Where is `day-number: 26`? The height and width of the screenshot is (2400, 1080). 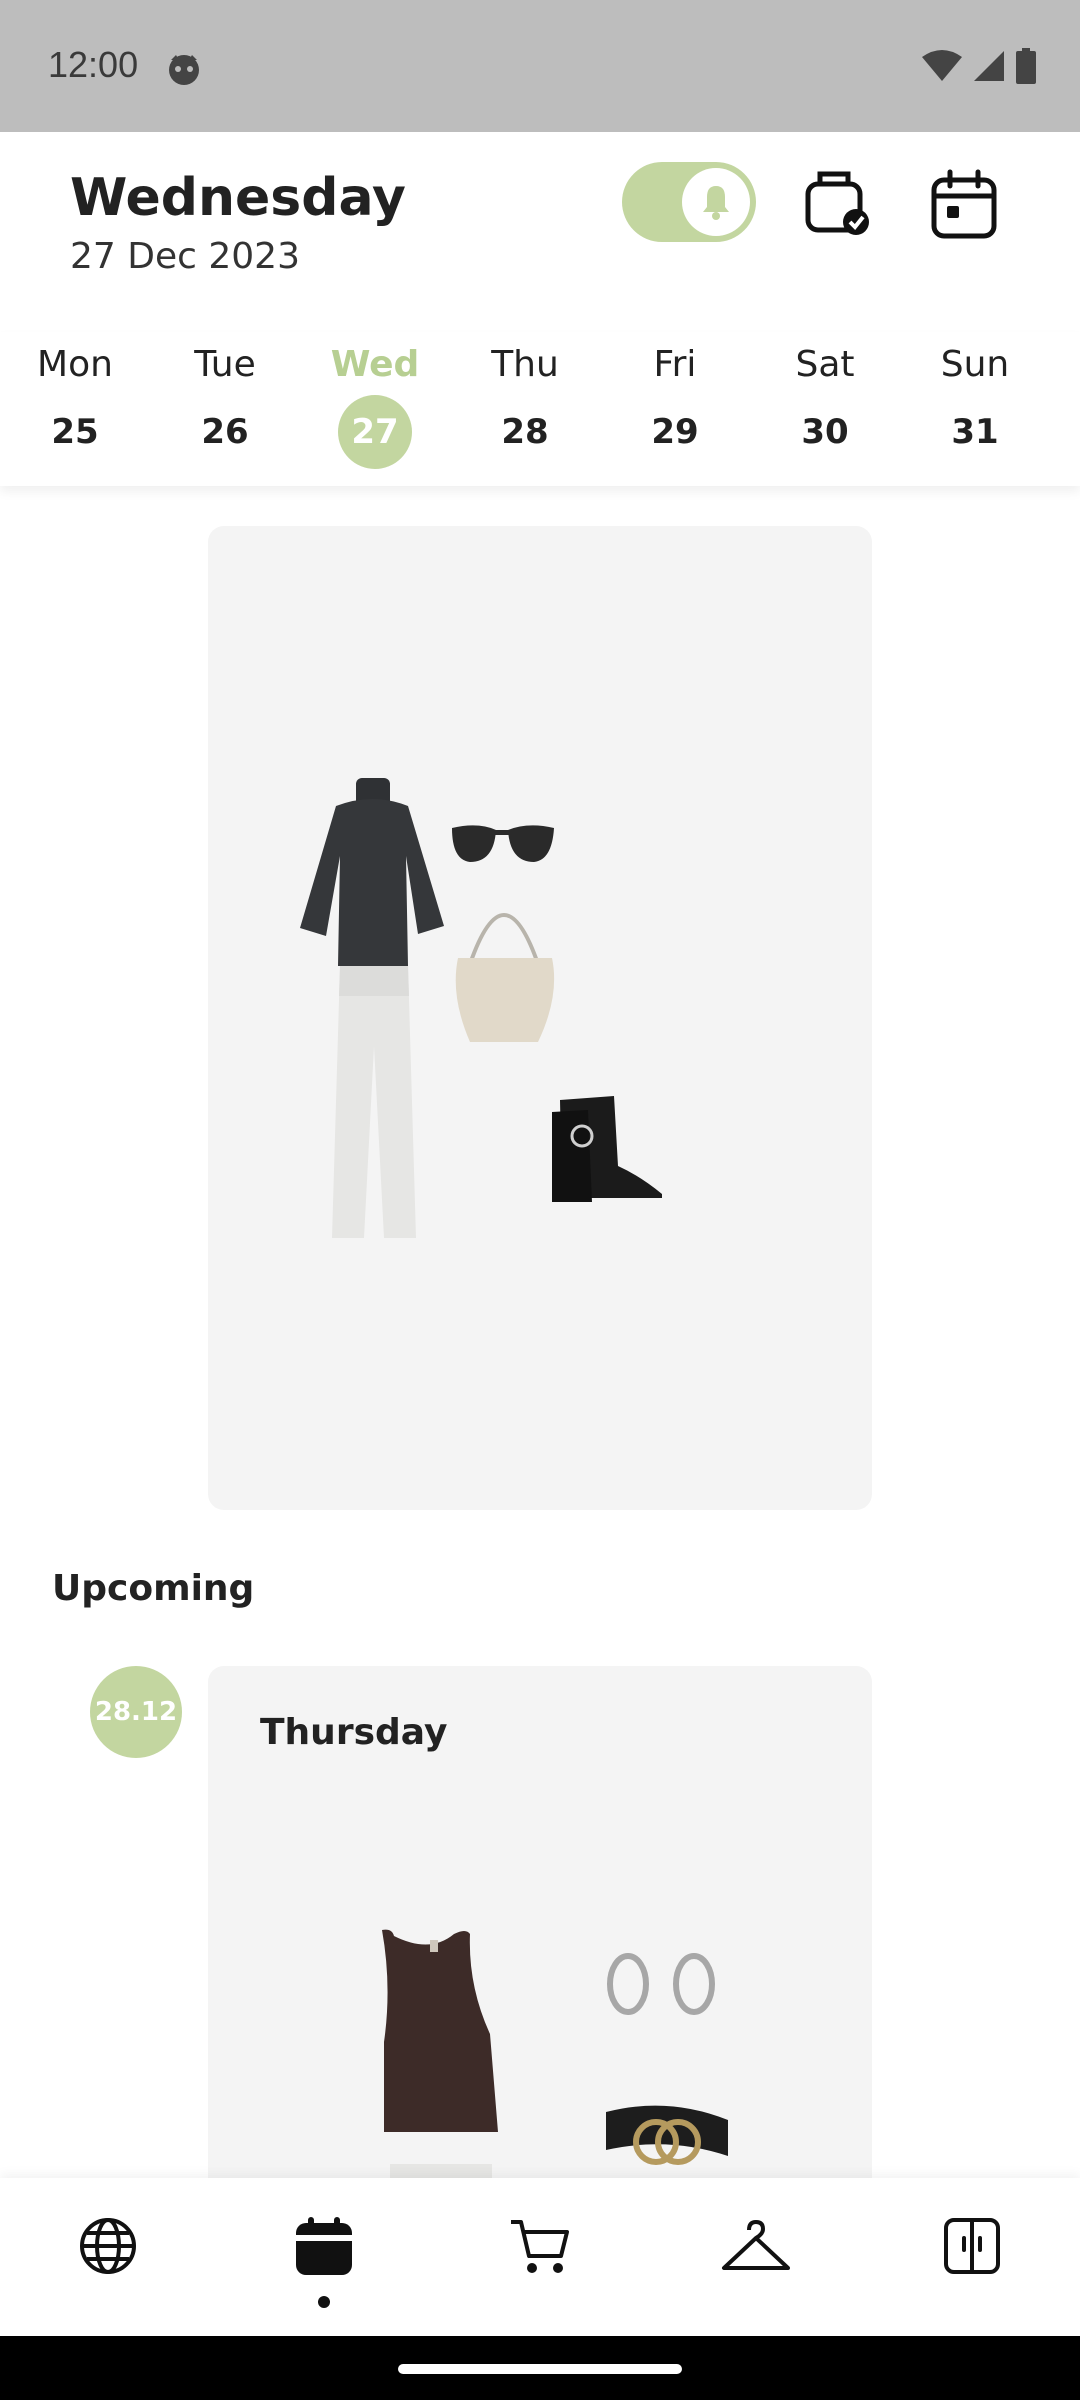
day-number: 26 is located at coordinates (225, 432).